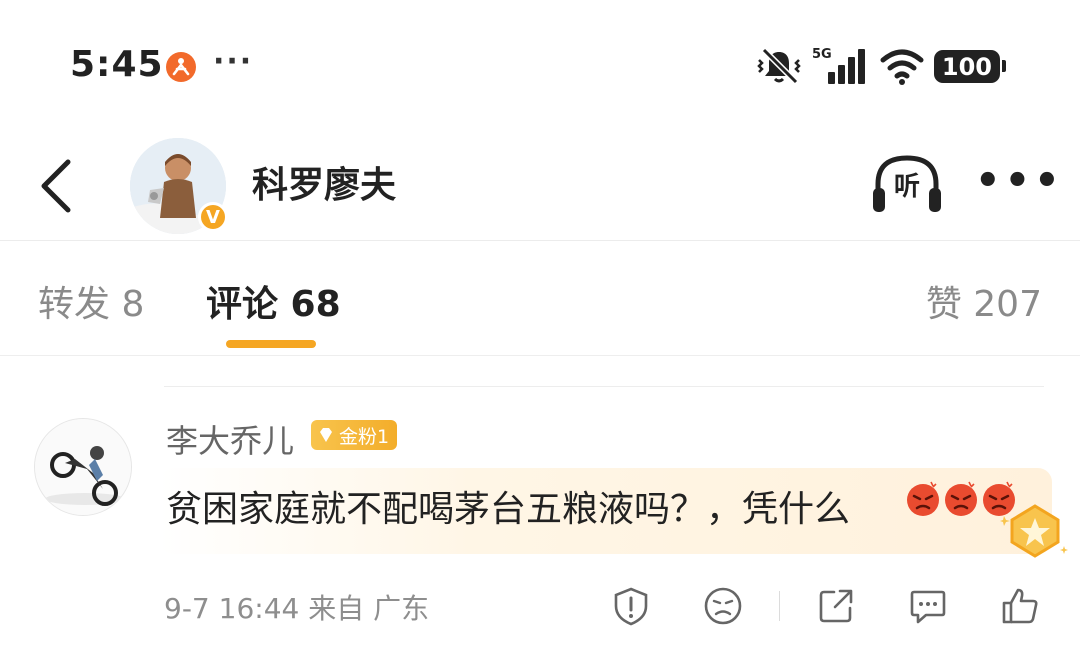  Describe the element at coordinates (631, 606) in the screenshot. I see `report-icon` at that location.